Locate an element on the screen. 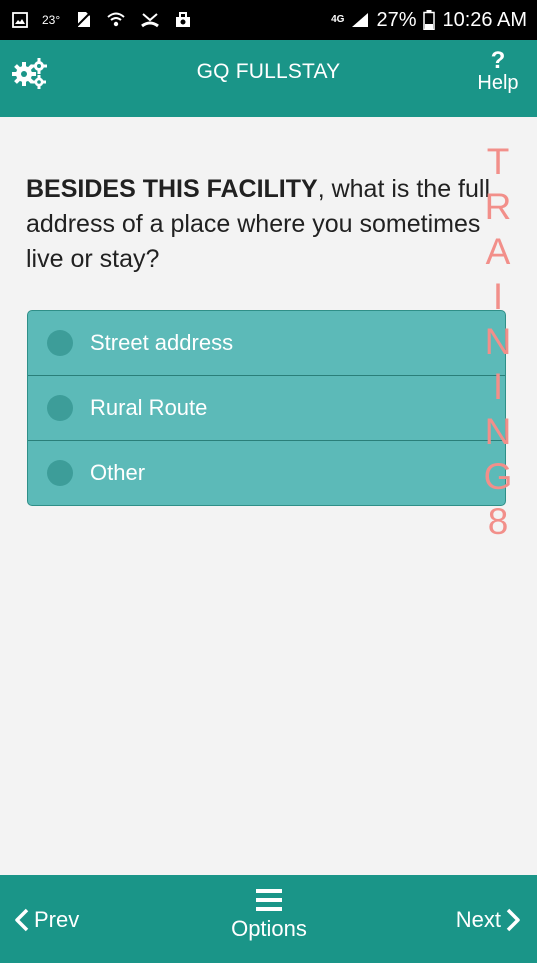 The width and height of the screenshot is (537, 963). next-button: Next is located at coordinates (488, 920).